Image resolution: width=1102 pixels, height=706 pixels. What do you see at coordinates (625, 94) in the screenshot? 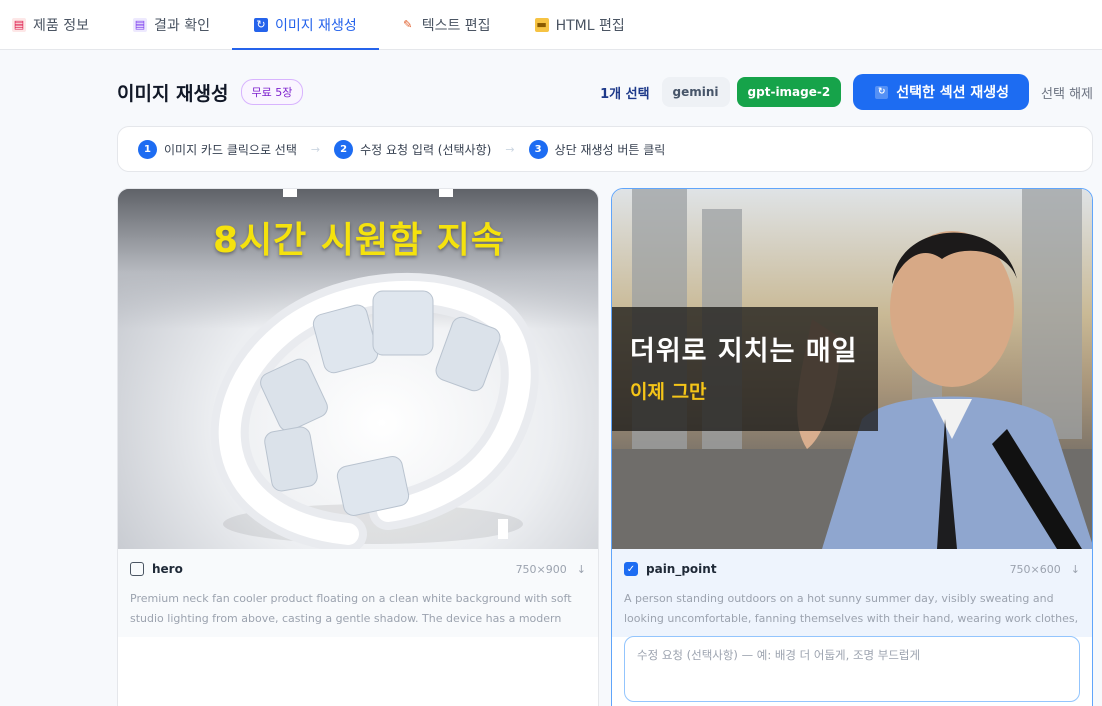
I see `selected-count: 1개 선택` at bounding box center [625, 94].